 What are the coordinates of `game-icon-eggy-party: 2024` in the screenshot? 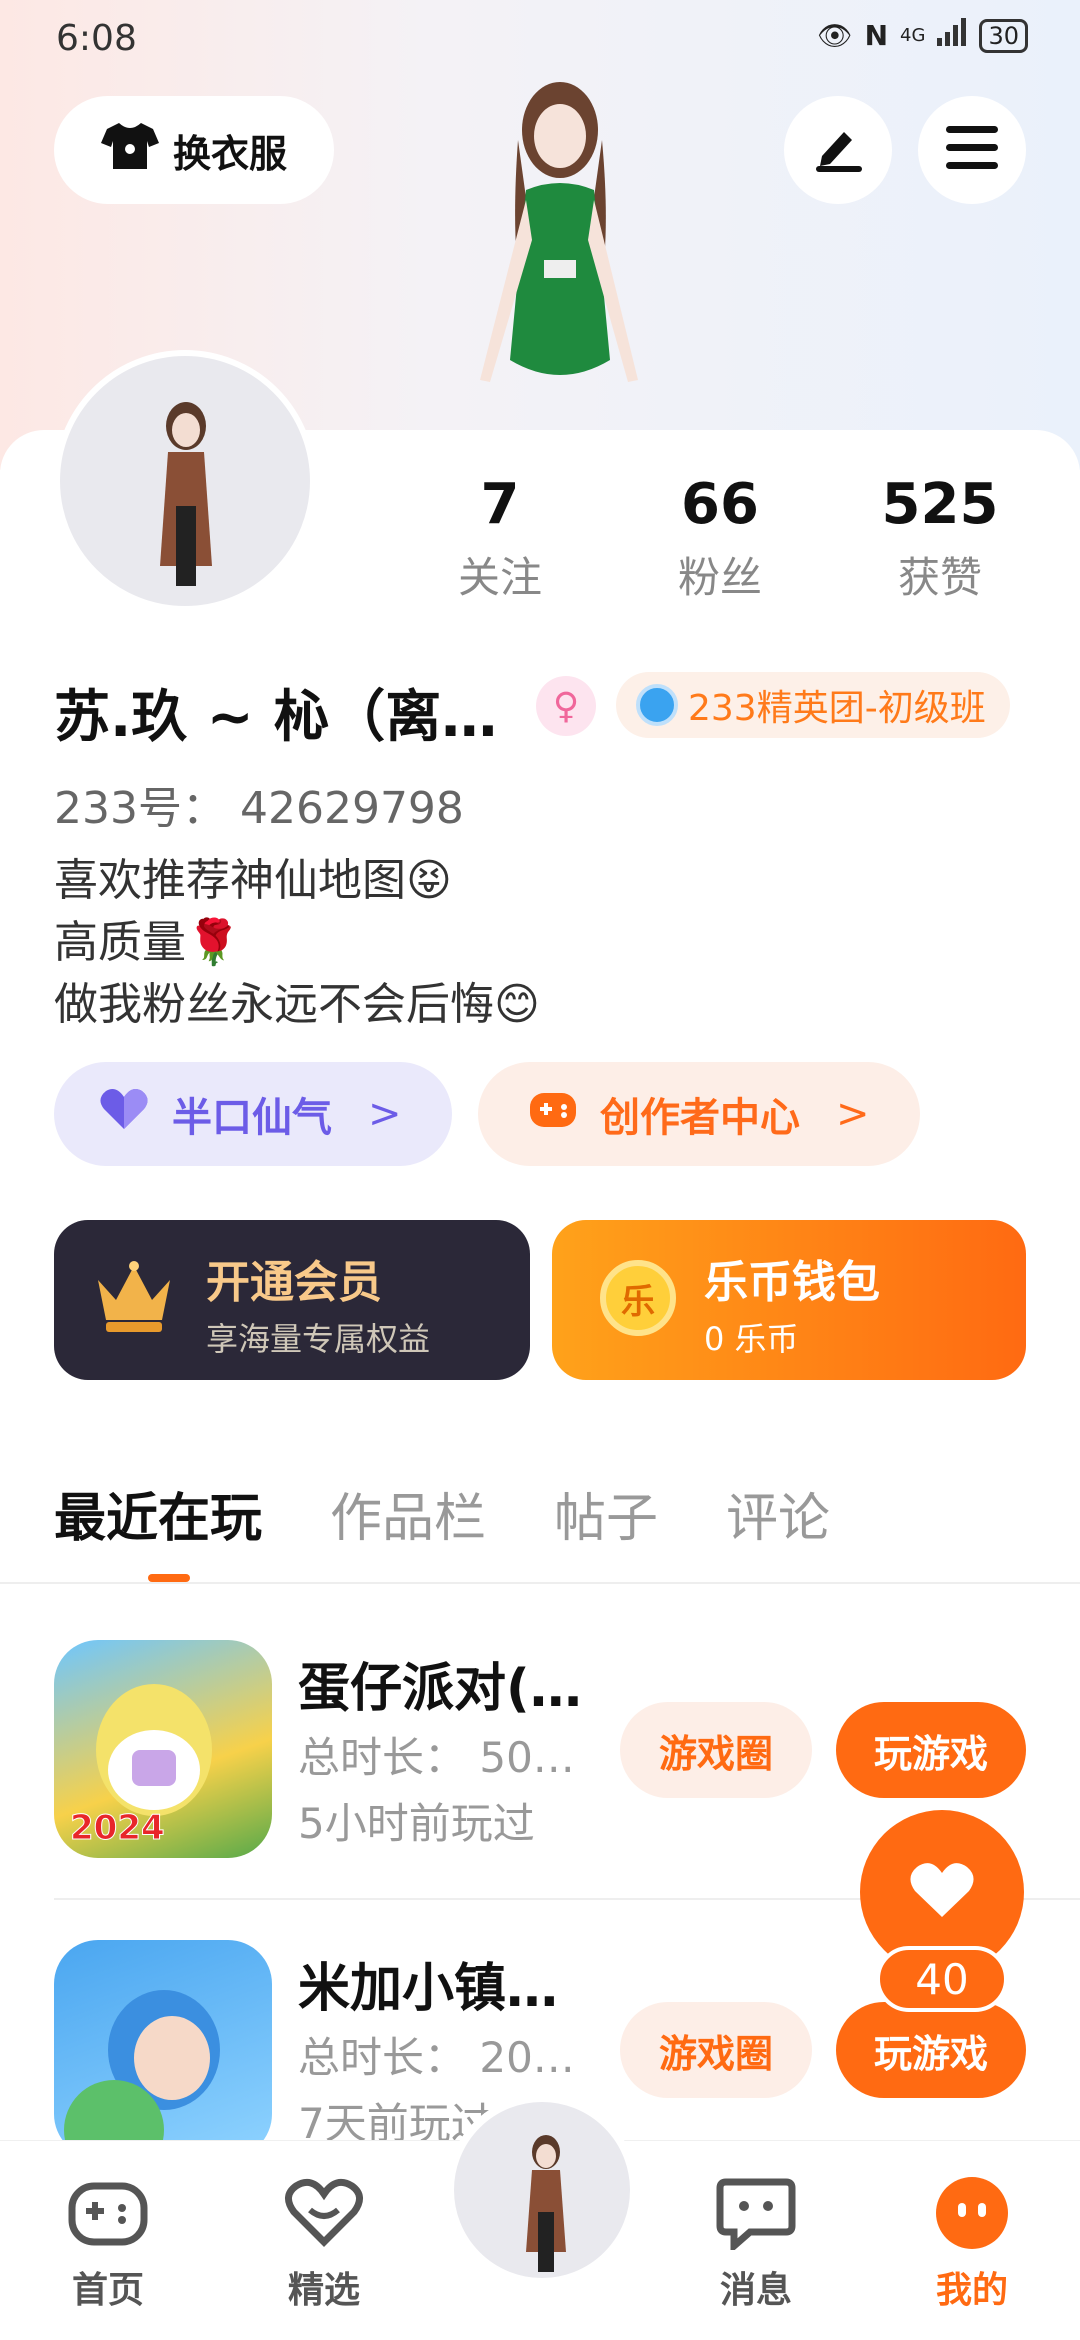 It's located at (163, 1749).